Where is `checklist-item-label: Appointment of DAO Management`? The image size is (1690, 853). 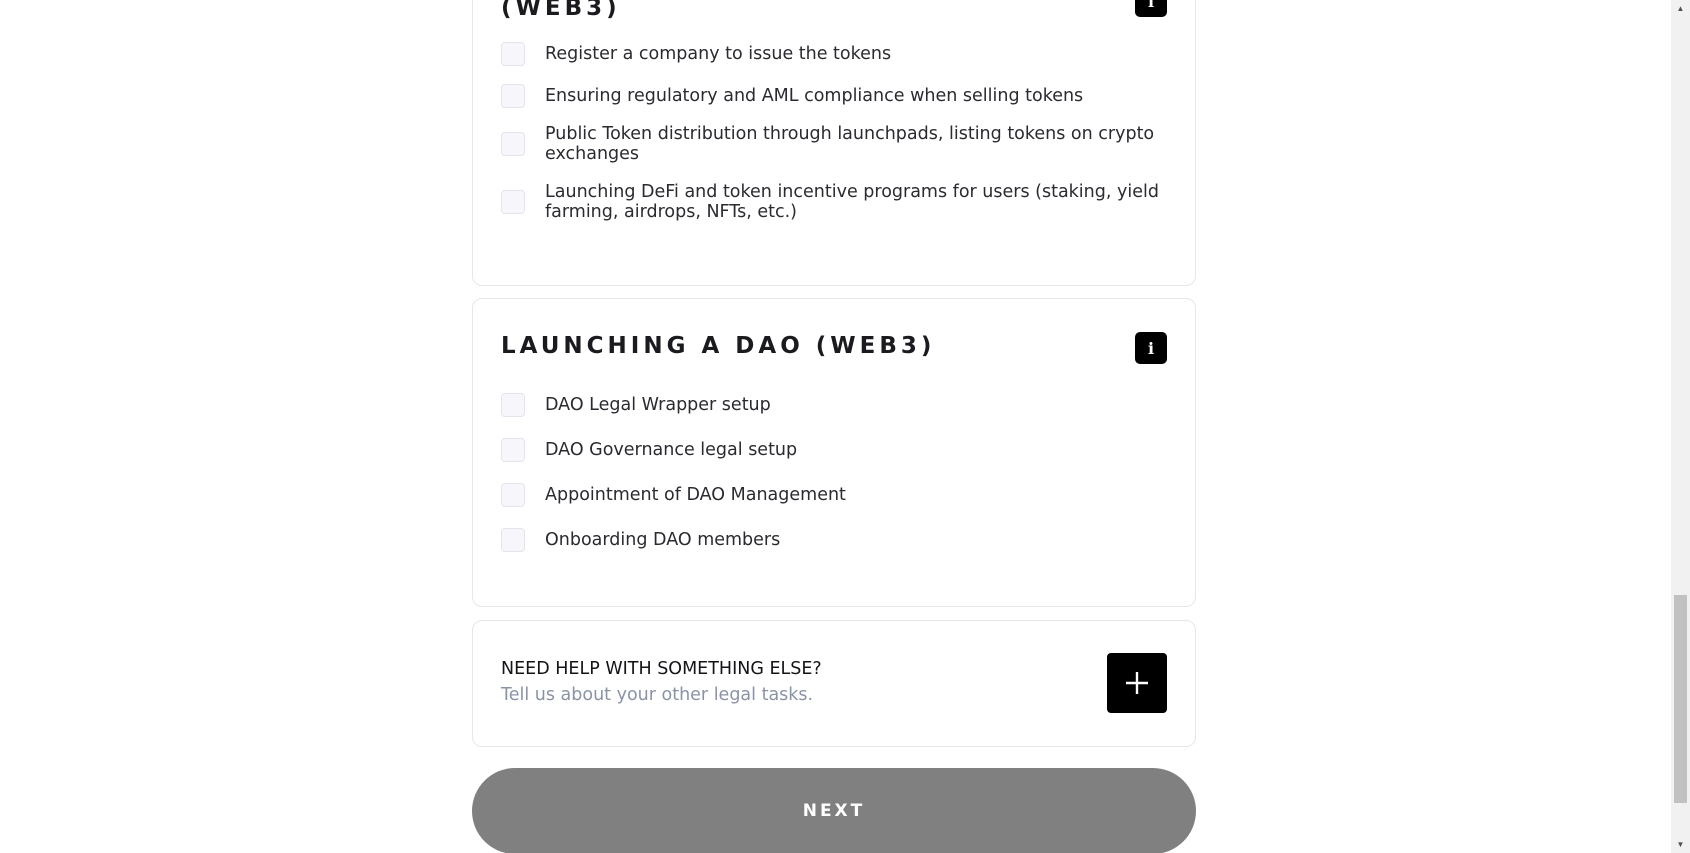
checklist-item-label: Appointment of DAO Management is located at coordinates (695, 495).